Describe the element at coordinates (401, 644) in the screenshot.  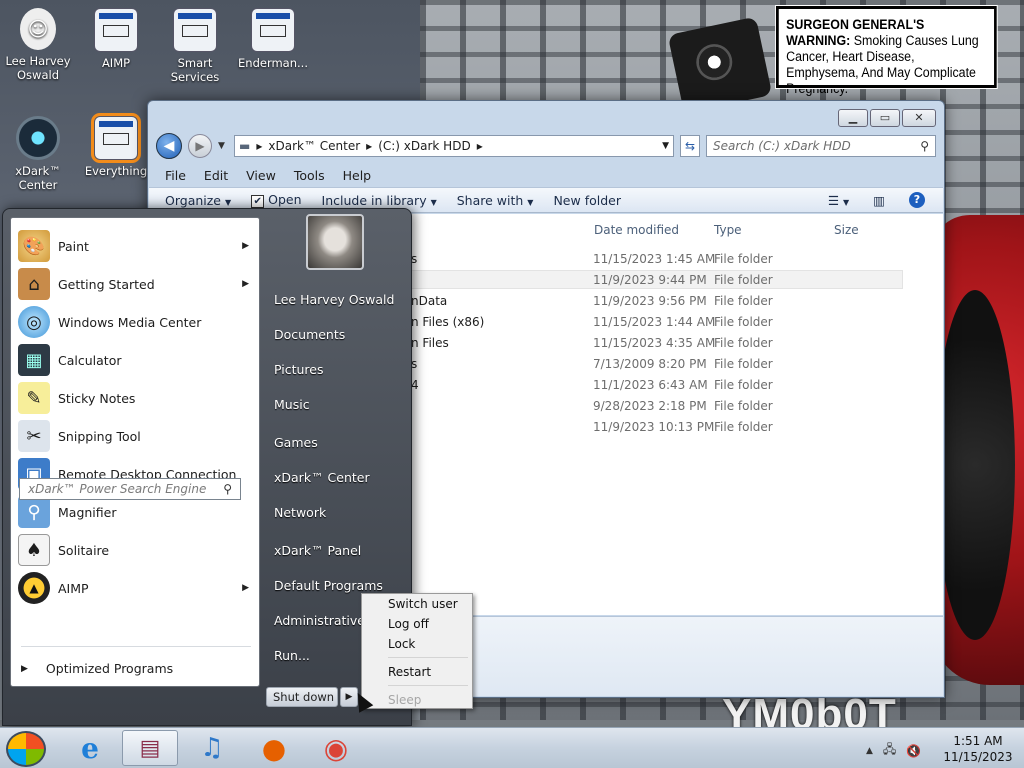
I see `menu-item-lock: Lock` at that location.